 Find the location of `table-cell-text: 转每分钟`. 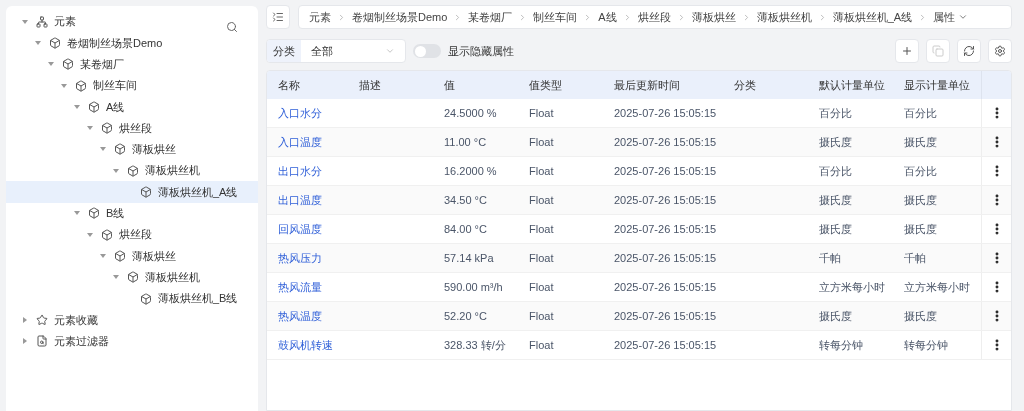

table-cell-text: 转每分钟 is located at coordinates (926, 345).